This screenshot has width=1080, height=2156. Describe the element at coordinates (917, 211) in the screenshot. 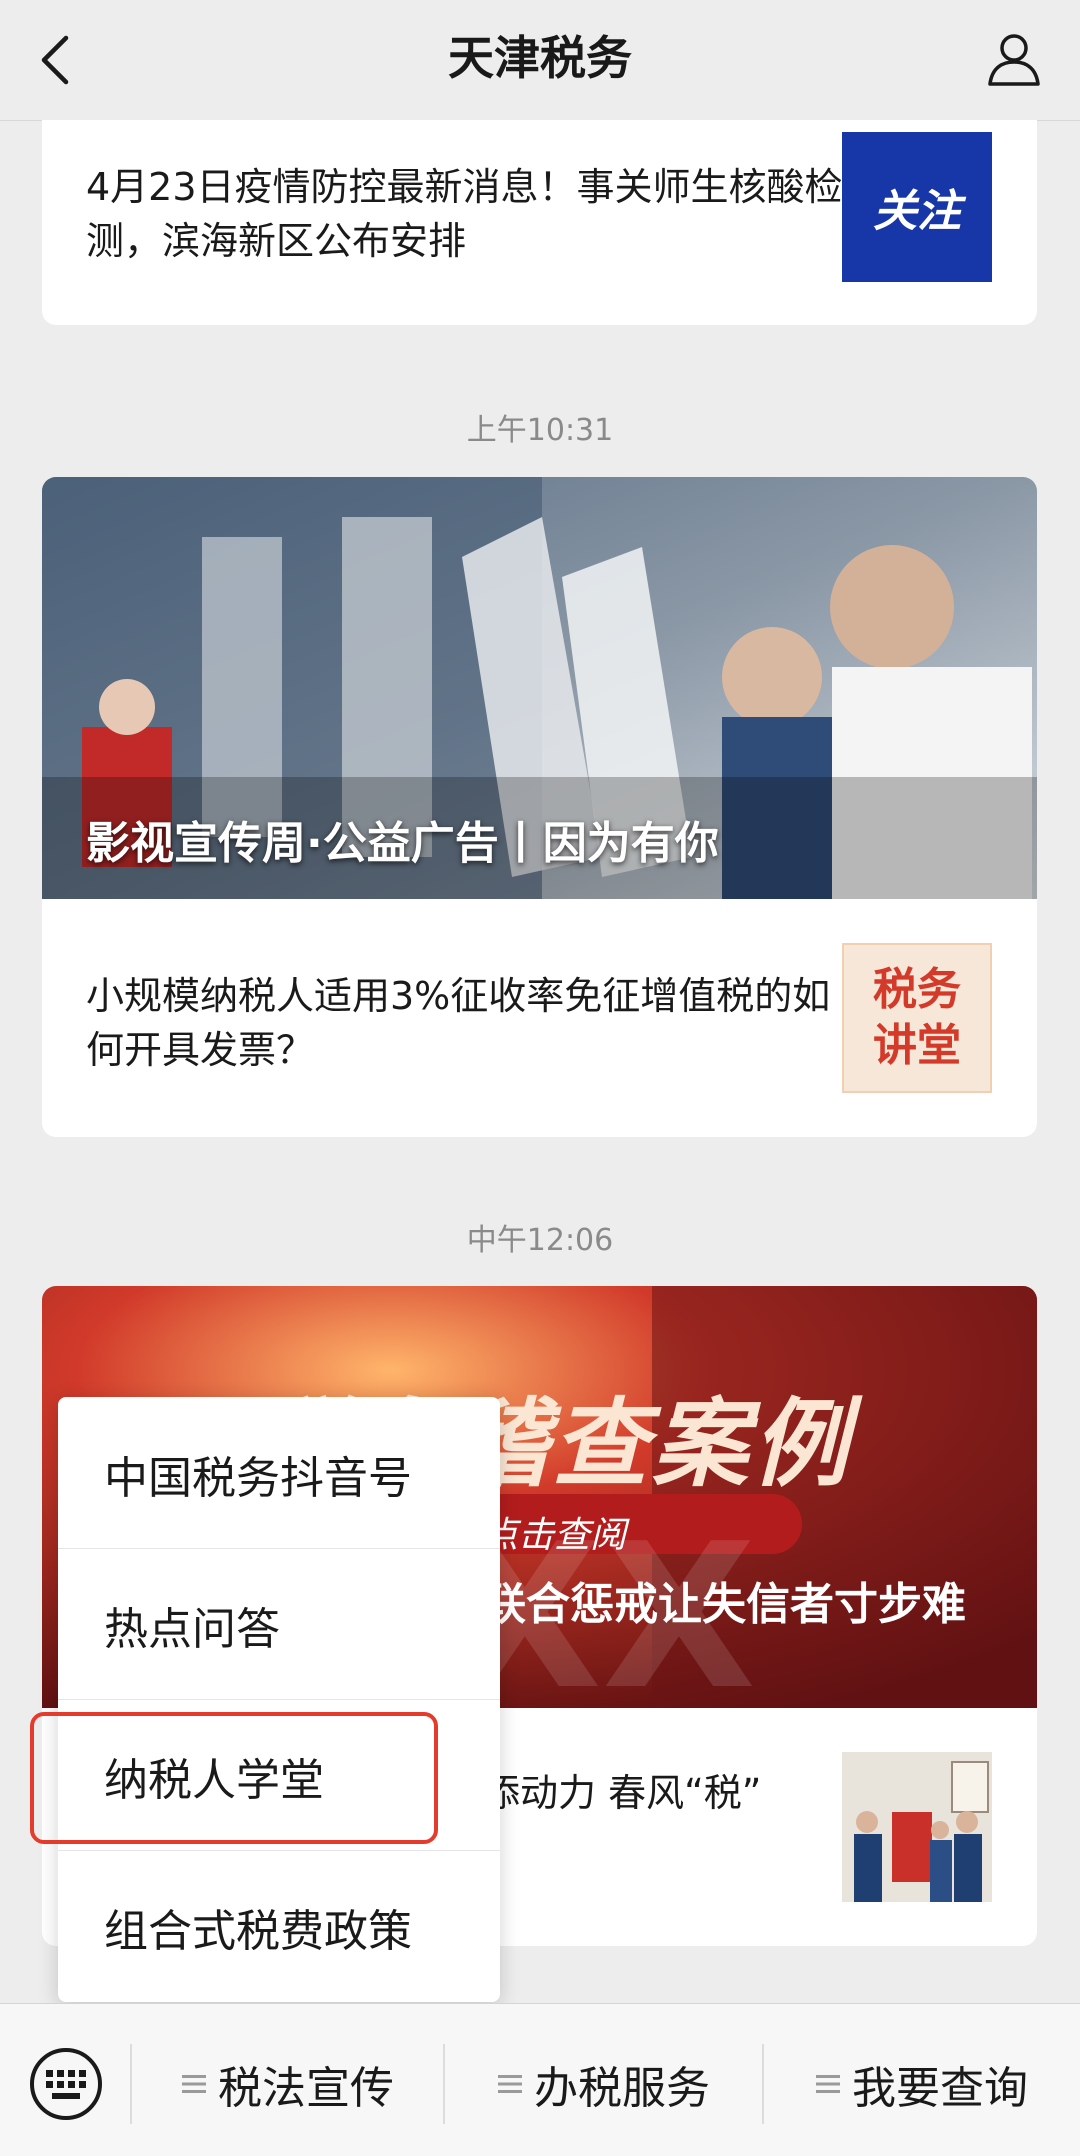

I see `thumbnail-label: 关注` at that location.